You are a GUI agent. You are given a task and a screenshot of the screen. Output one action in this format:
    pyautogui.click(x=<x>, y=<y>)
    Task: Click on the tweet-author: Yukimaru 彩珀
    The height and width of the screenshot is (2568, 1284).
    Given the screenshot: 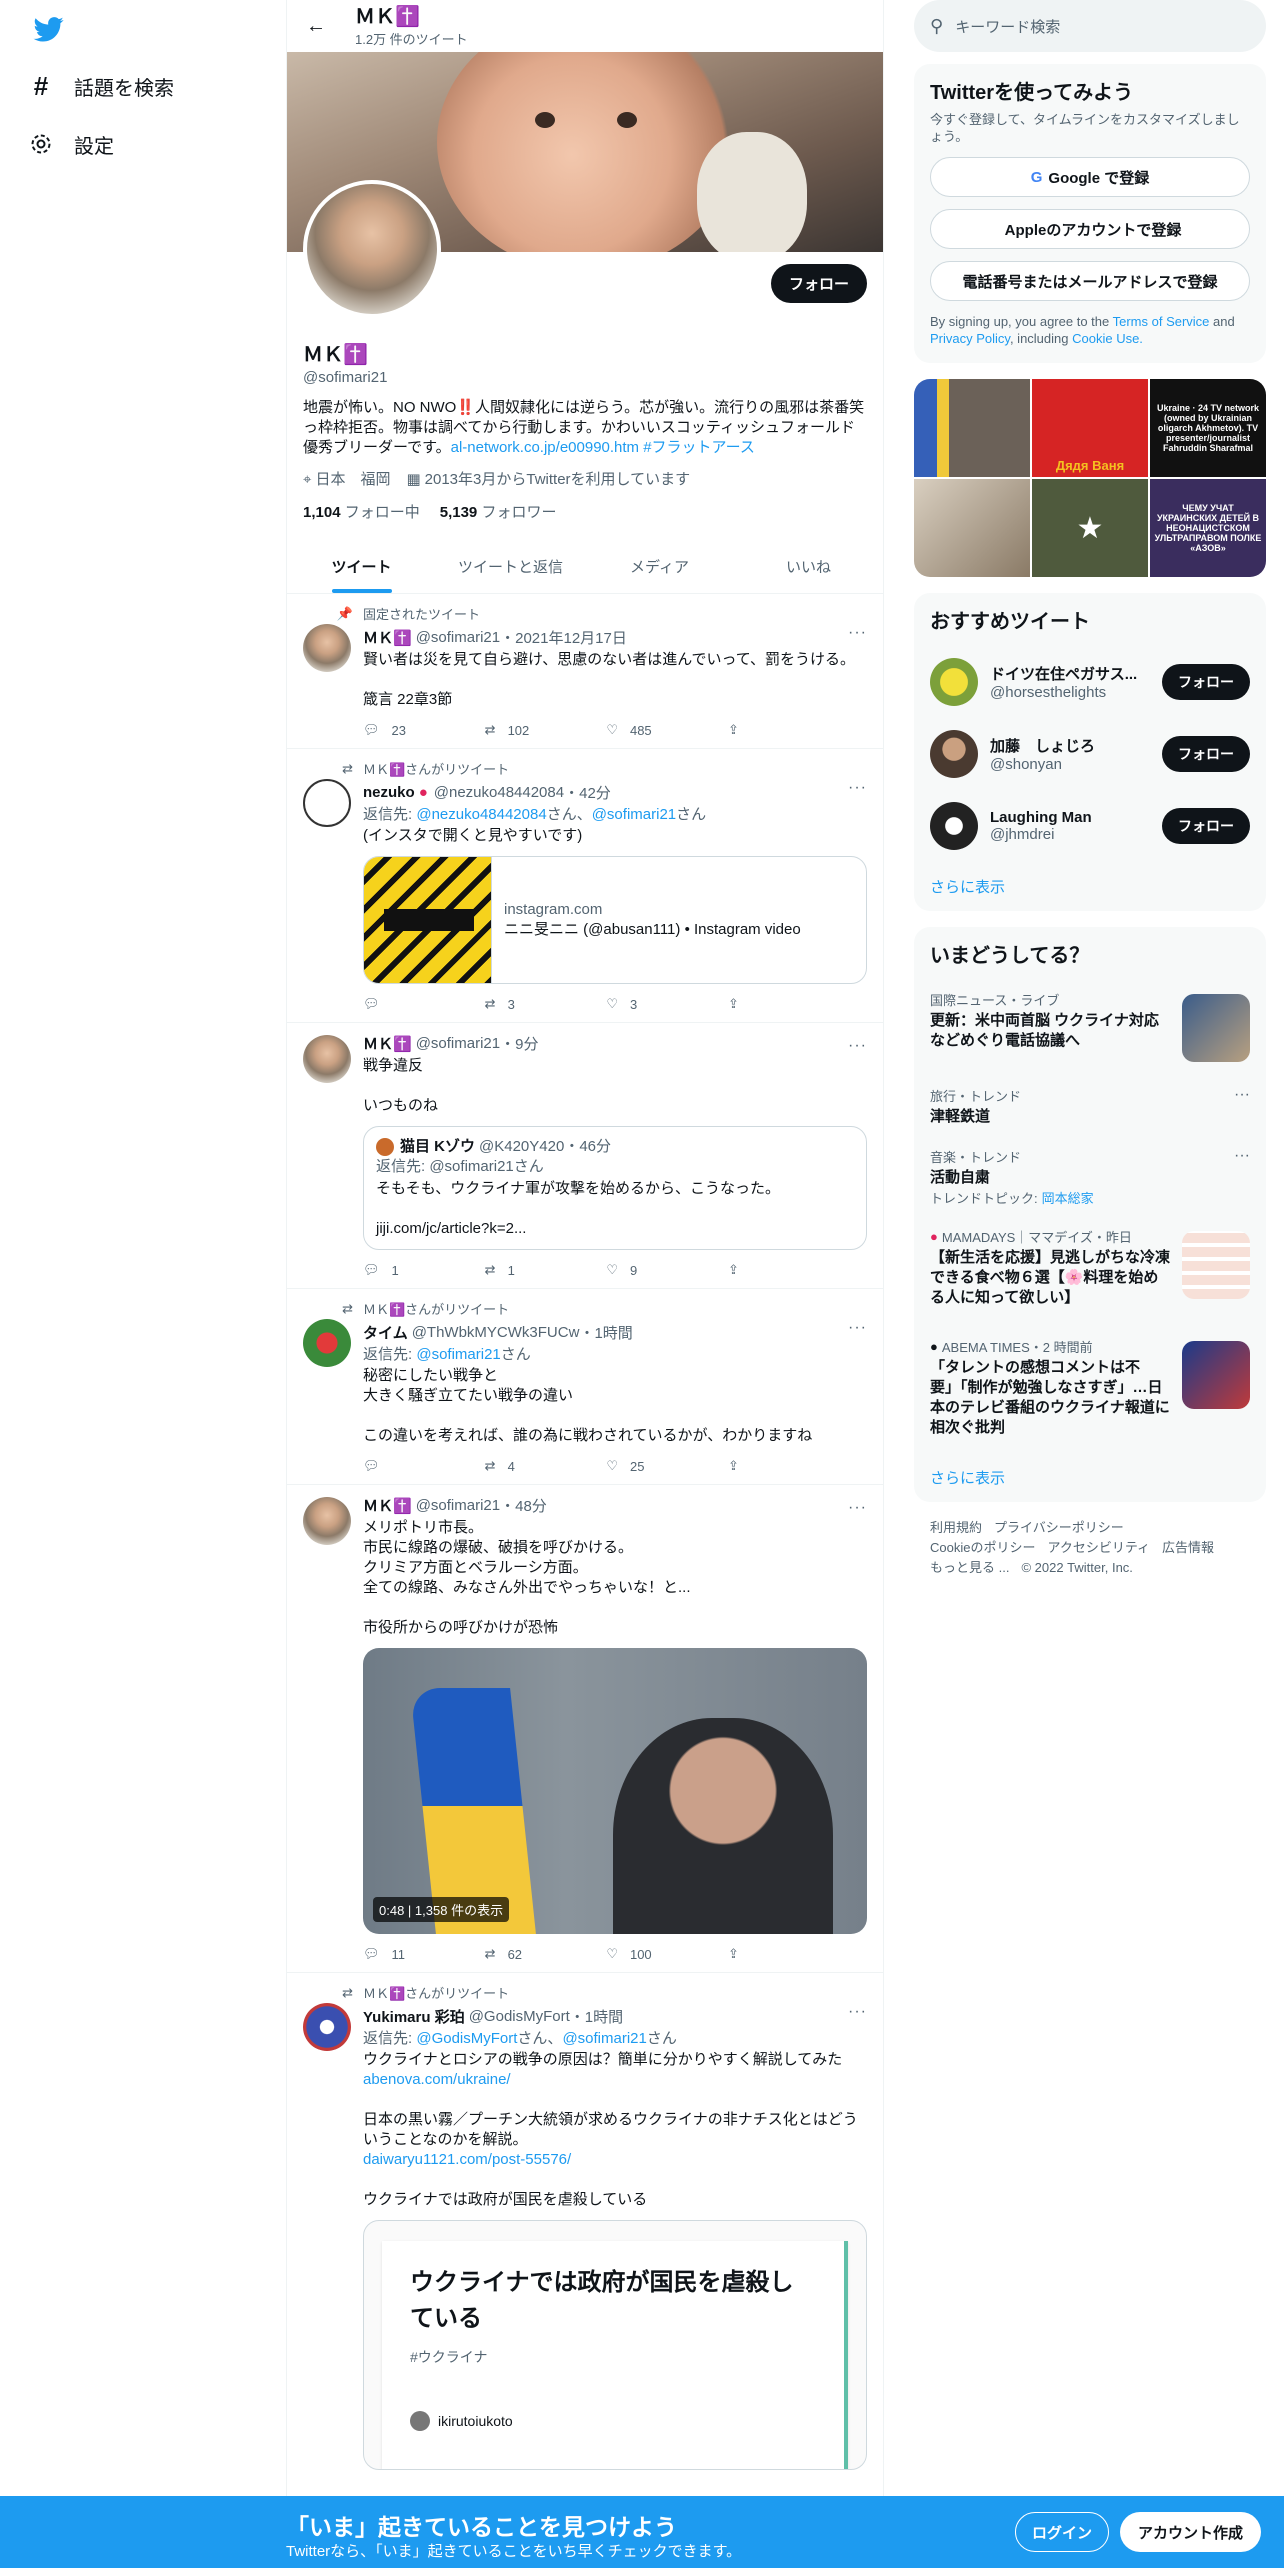 What is the action you would take?
    pyautogui.click(x=414, y=2016)
    